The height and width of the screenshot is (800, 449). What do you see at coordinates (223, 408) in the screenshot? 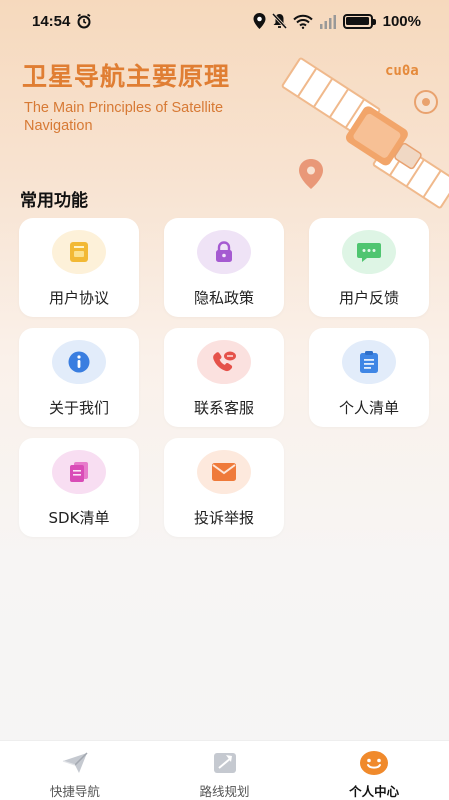
I see `function-label: 联系客服` at bounding box center [223, 408].